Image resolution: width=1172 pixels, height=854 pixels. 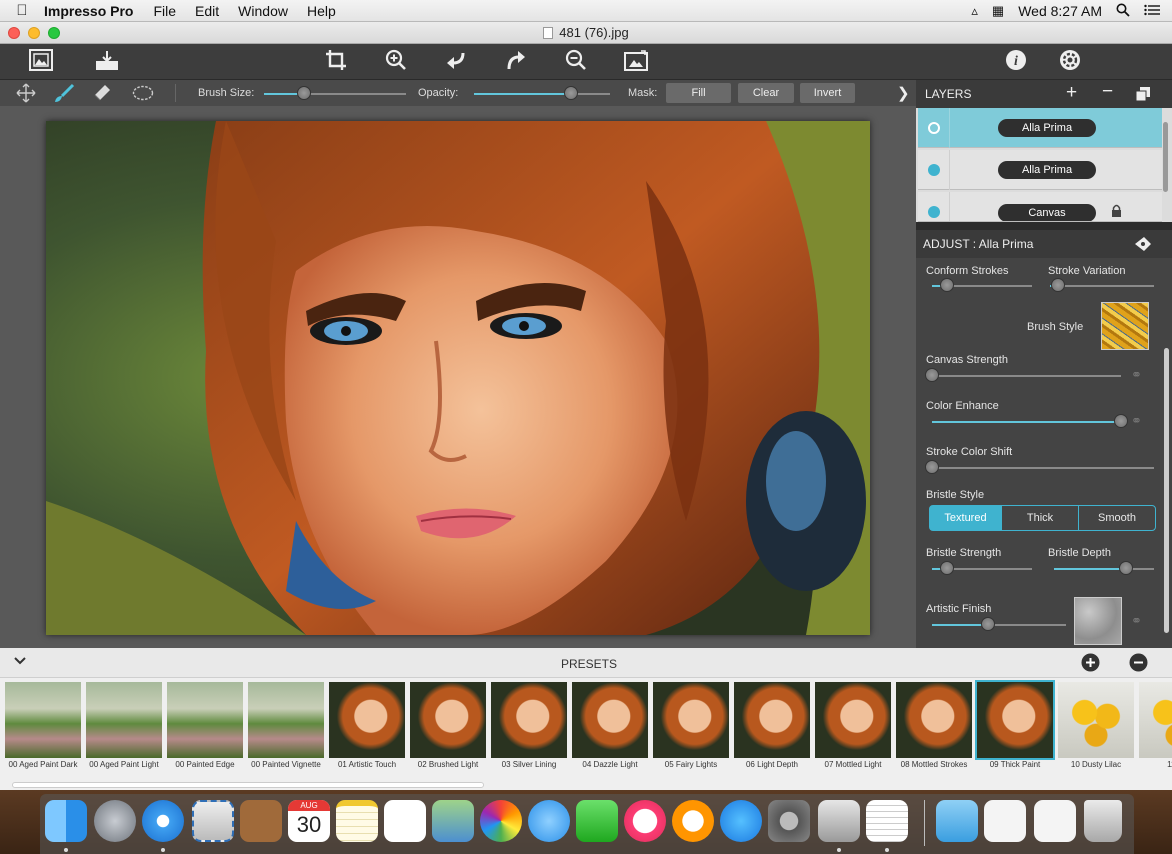 I want to click on presets-scrollbar, so click(x=248, y=785).